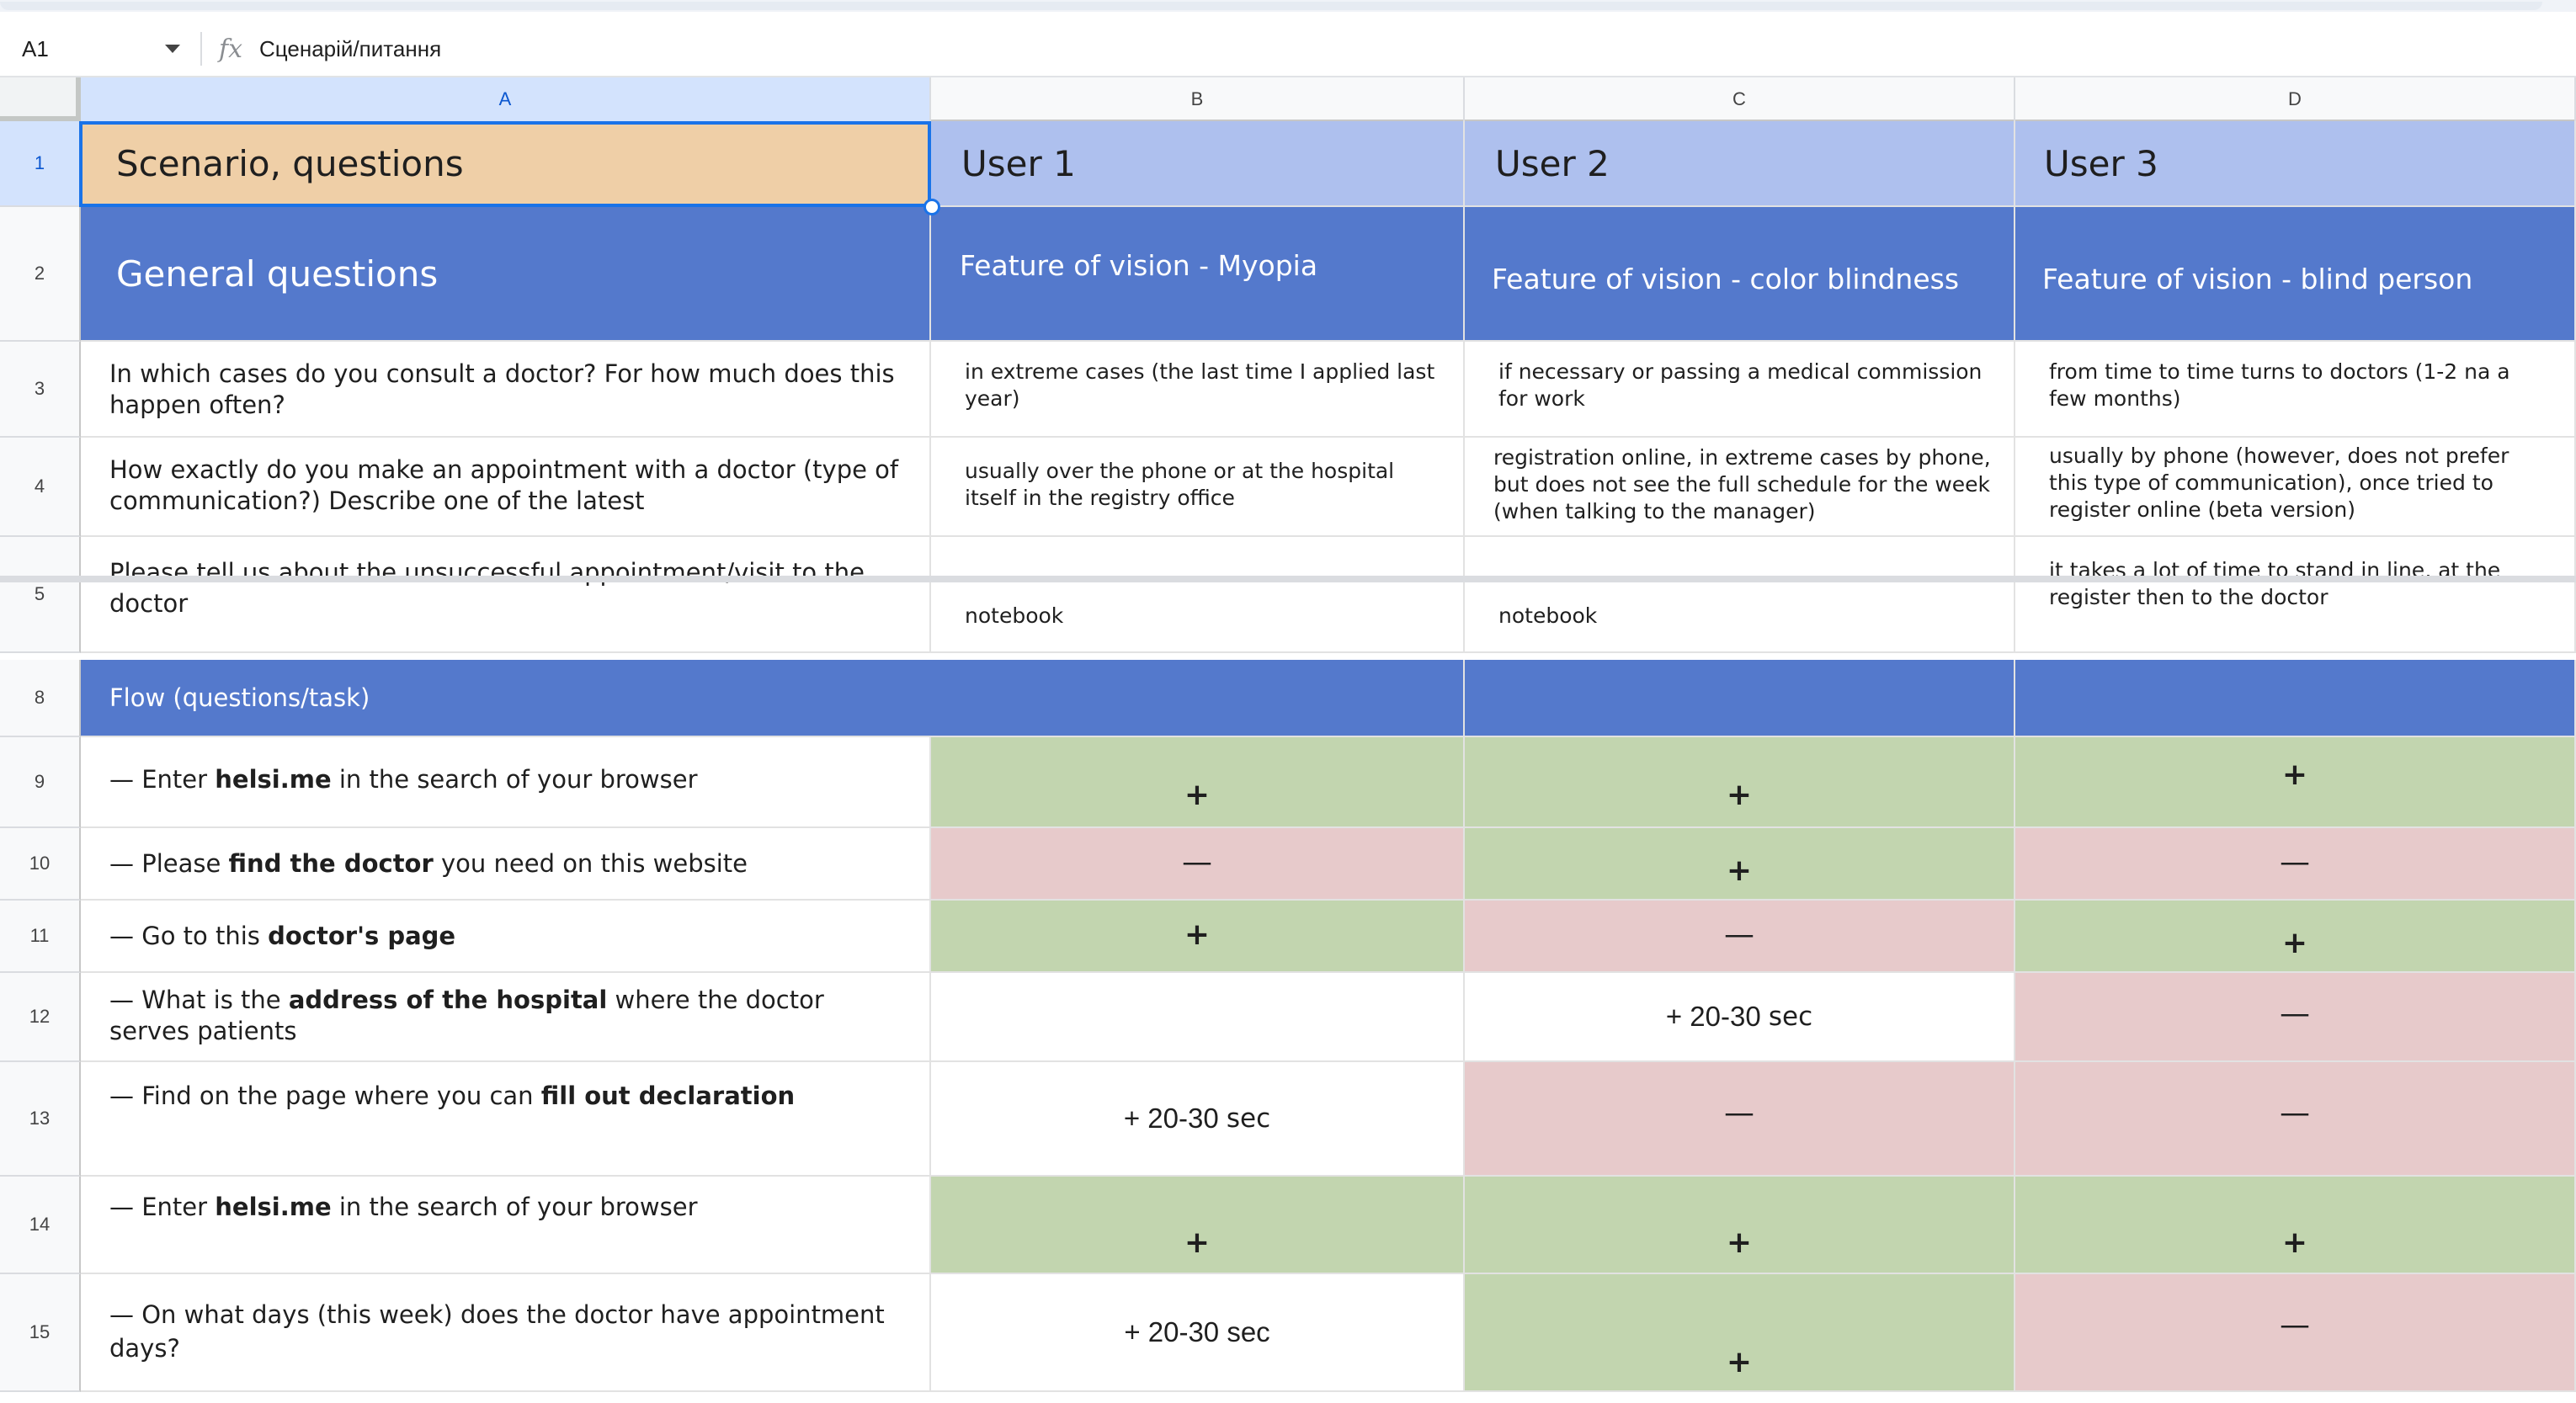 Image resolution: width=2576 pixels, height=1403 pixels. I want to click on row-header: 10, so click(40, 864).